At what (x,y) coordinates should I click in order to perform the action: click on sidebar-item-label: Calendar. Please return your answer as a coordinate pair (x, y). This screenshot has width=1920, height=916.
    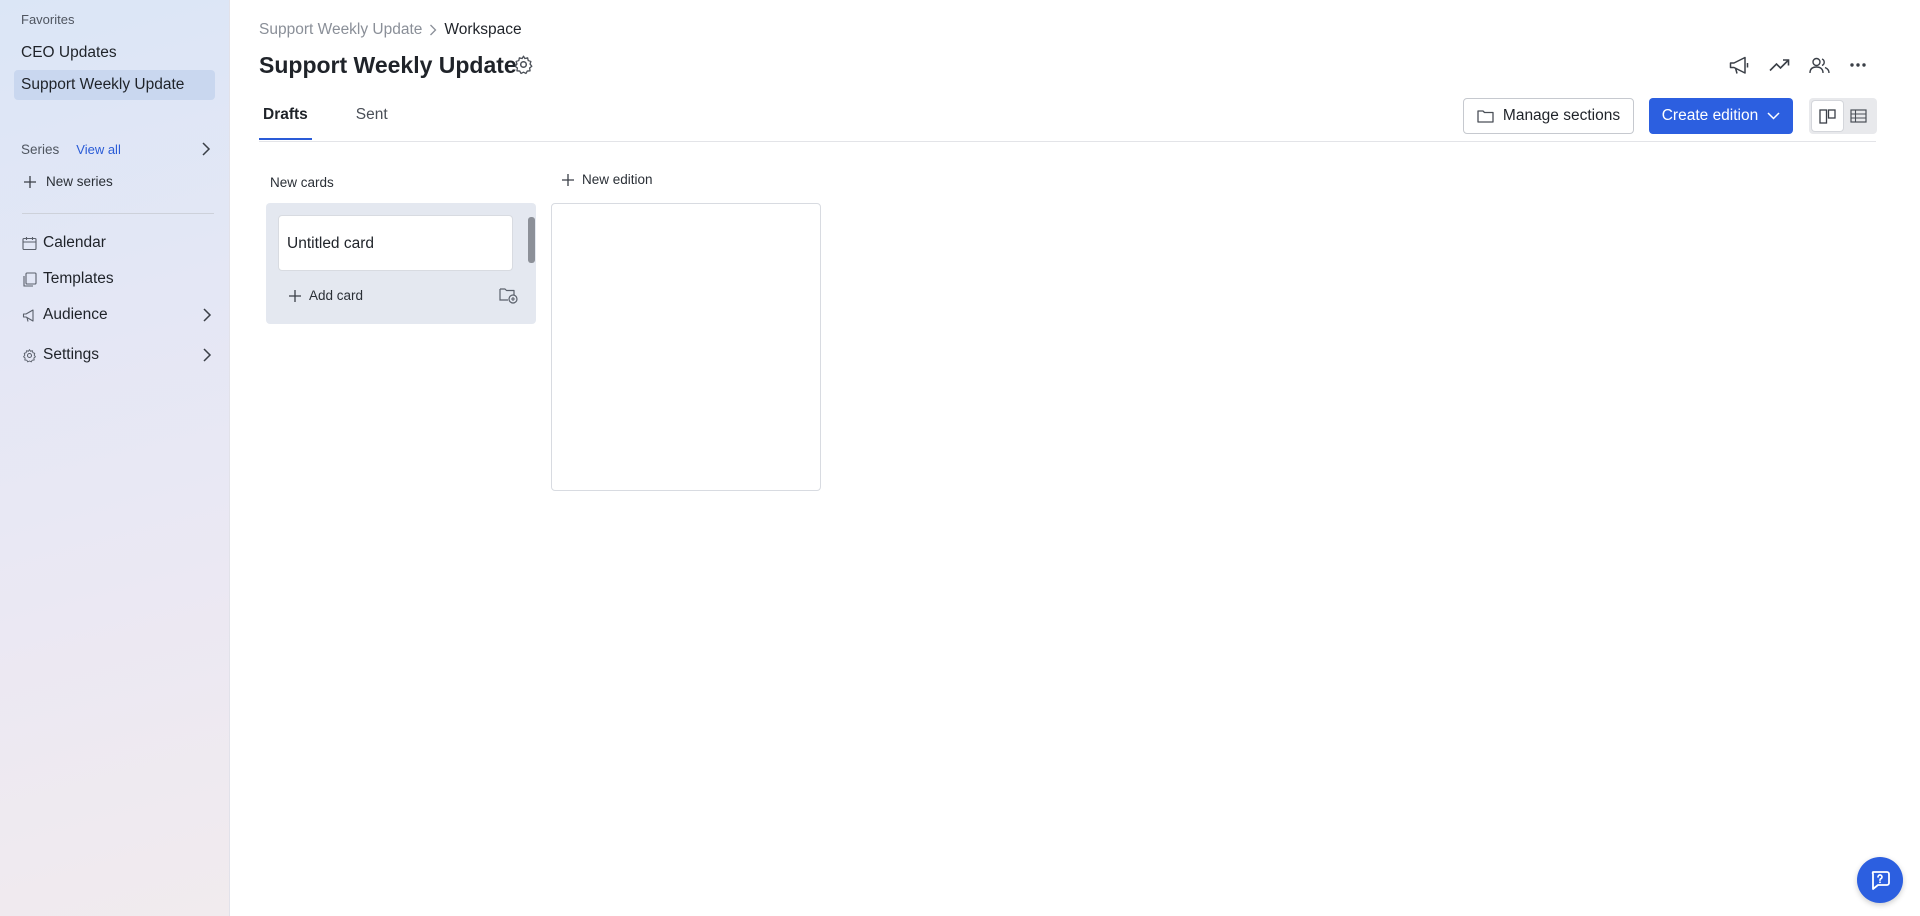
    Looking at the image, I should click on (74, 242).